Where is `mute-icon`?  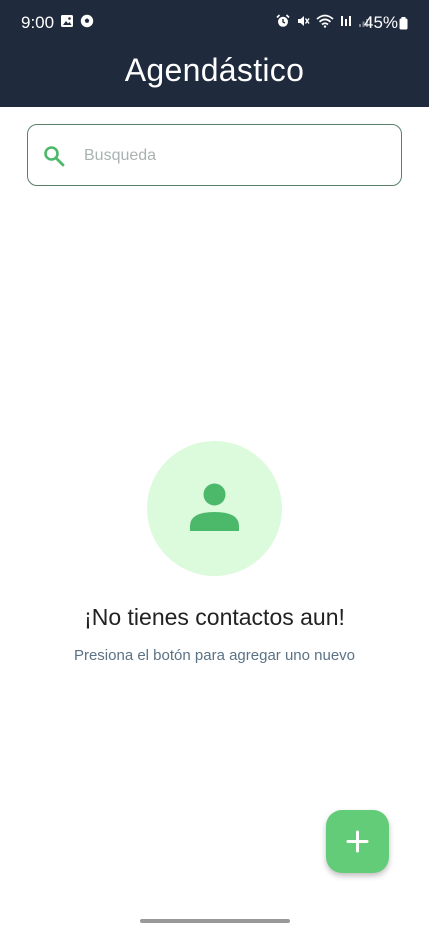
mute-icon is located at coordinates (304, 21).